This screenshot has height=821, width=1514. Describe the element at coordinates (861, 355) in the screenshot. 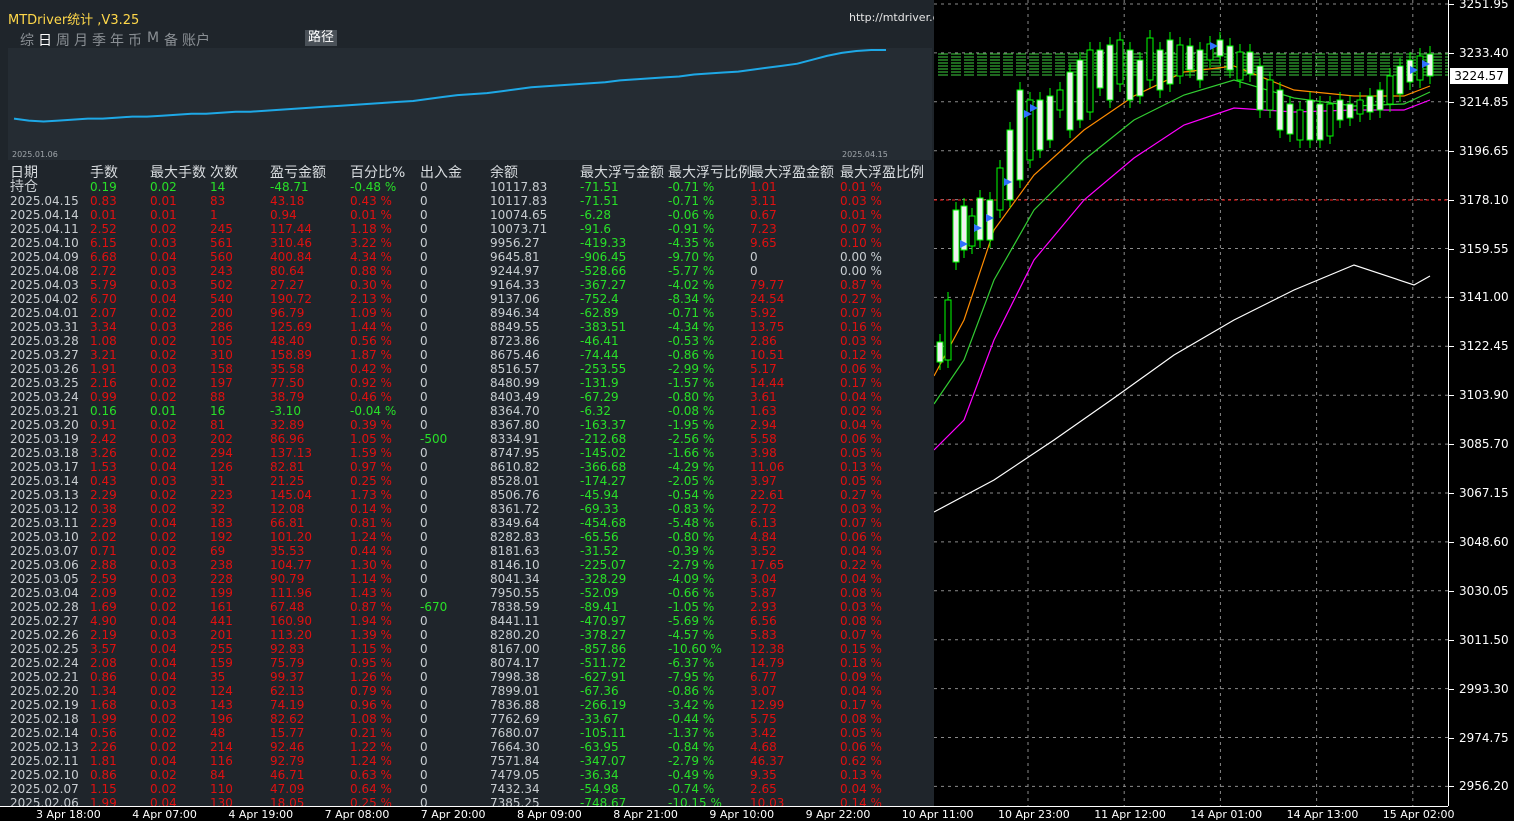

I see `cell-11: 0.12 %` at that location.